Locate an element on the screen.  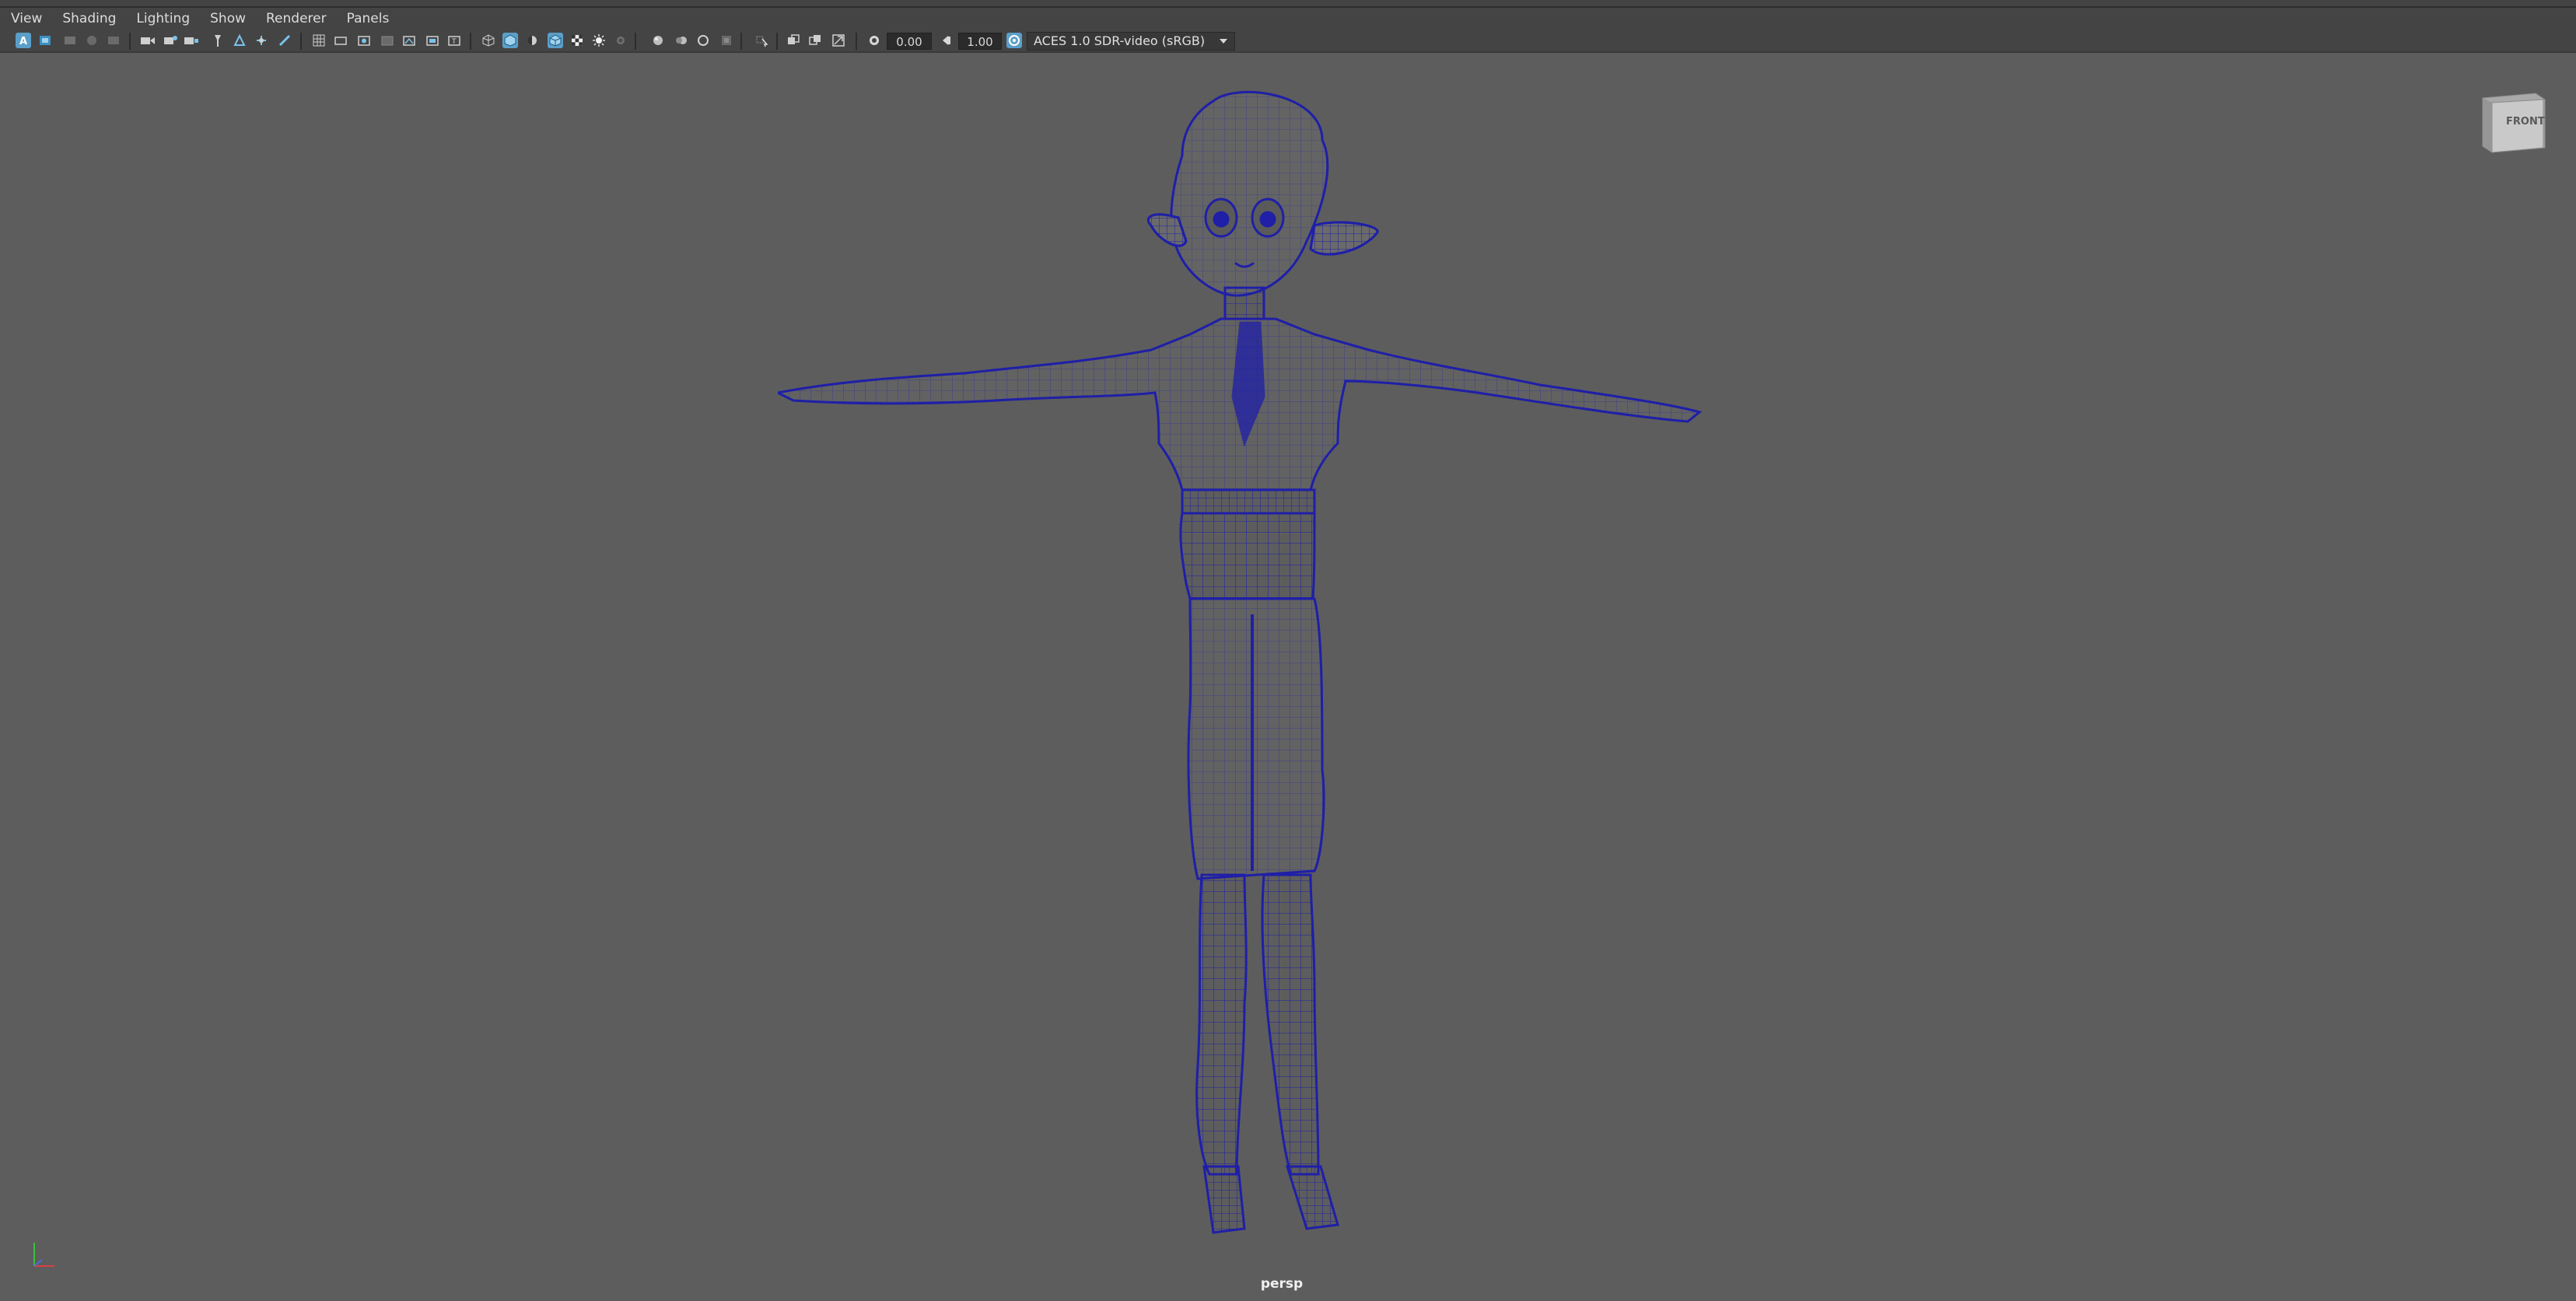
panel-toolbar: A T 0.00 1.00 ACES 1.0 SDR-video (sRGB) is located at coordinates (1288, 41).